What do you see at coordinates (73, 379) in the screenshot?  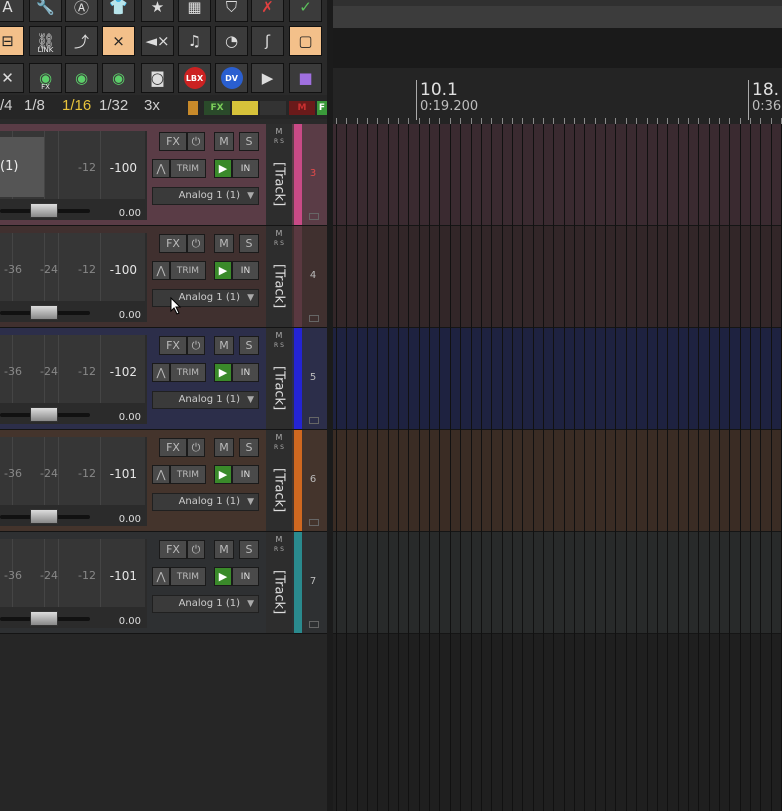 I see `track-meter: -36 -24 -12 -102 0.00` at bounding box center [73, 379].